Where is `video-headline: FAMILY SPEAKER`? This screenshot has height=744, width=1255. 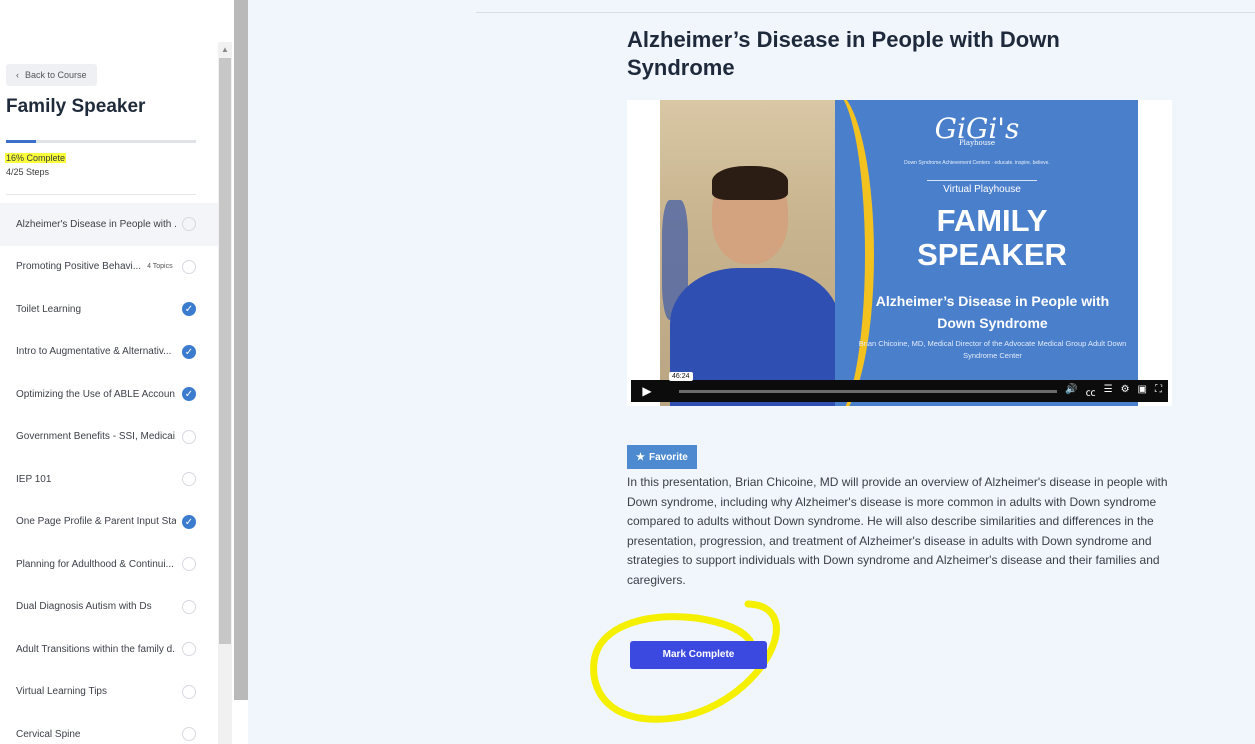
video-headline: FAMILY SPEAKER is located at coordinates (992, 238).